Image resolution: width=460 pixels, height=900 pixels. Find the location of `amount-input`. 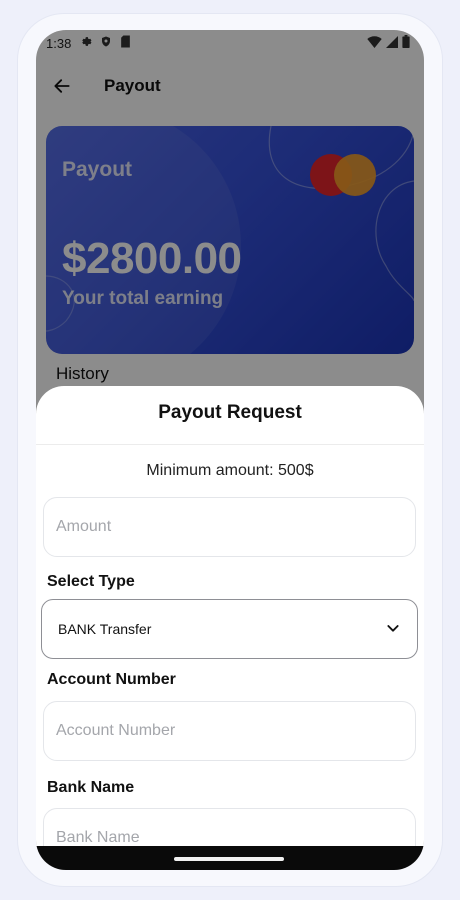

amount-input is located at coordinates (235, 527).